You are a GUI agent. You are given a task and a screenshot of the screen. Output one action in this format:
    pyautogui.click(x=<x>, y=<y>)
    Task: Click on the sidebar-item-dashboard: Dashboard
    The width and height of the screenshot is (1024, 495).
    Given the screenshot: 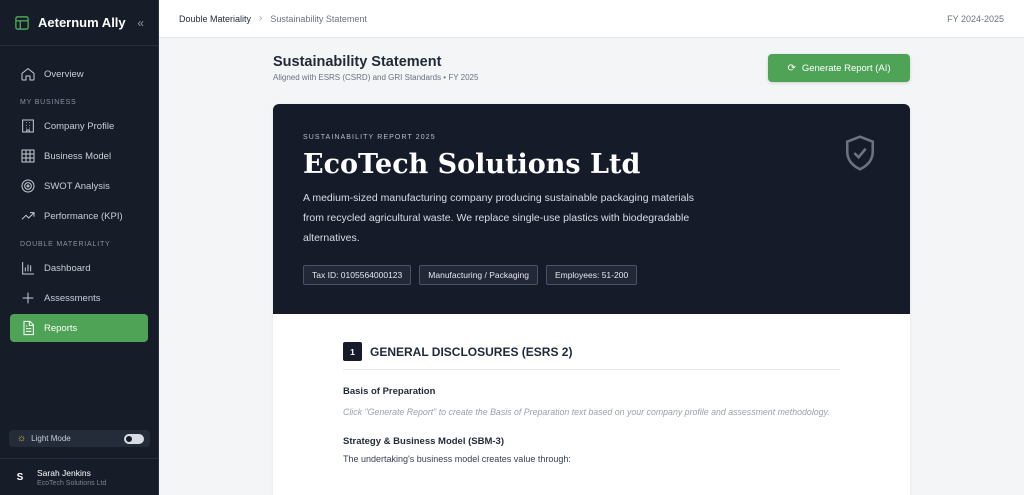 What is the action you would take?
    pyautogui.click(x=79, y=268)
    